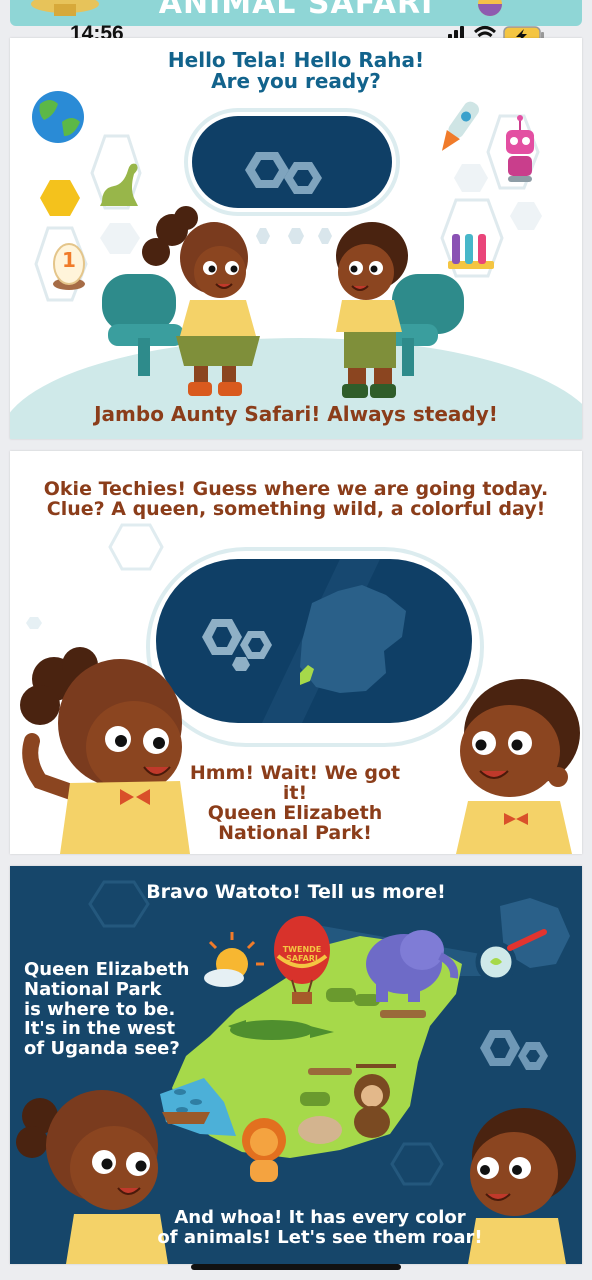 This screenshot has width=592, height=1280. Describe the element at coordinates (93, 989) in the screenshot. I see `panel3-side-line: National Park` at that location.